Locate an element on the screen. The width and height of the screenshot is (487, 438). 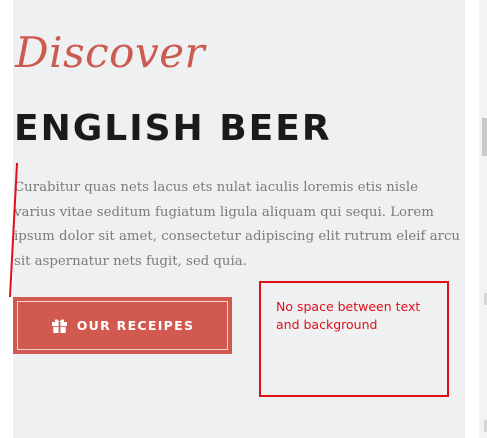
annotation-note: No space between text and background is located at coordinates (348, 315).